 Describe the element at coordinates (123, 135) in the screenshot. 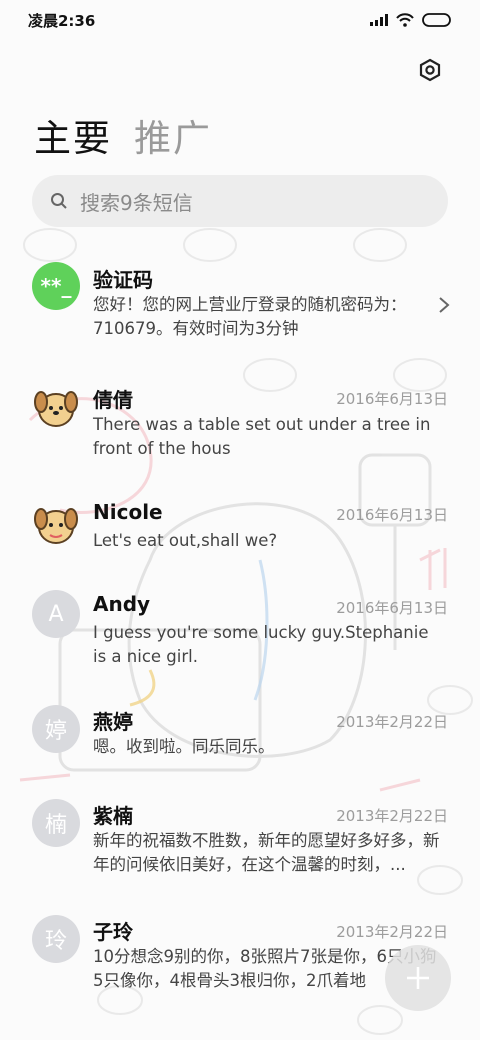

I see `message-tabs: 主要 推广` at that location.